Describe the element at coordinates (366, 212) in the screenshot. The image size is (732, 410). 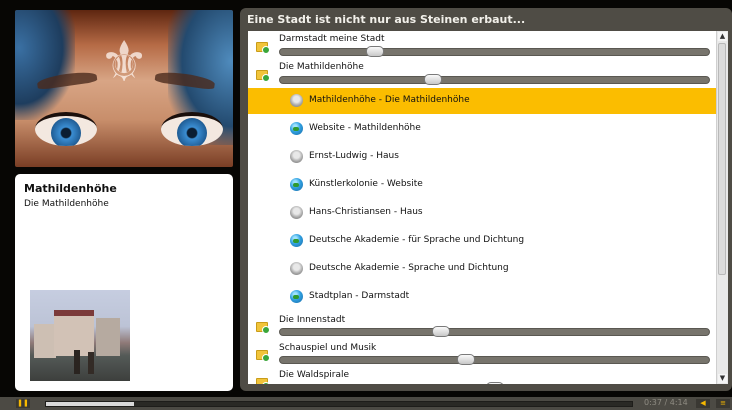
I see `list-item-label: Hans-Christiansen - Haus` at that location.